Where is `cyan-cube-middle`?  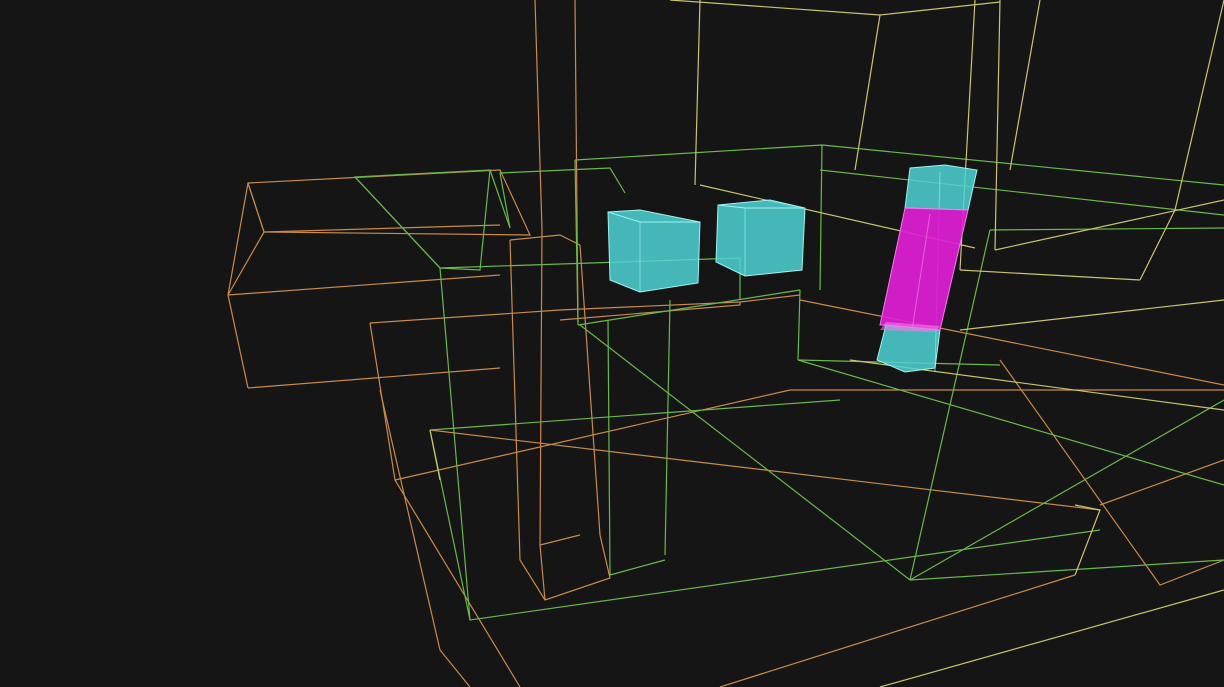 cyan-cube-middle is located at coordinates (760, 238).